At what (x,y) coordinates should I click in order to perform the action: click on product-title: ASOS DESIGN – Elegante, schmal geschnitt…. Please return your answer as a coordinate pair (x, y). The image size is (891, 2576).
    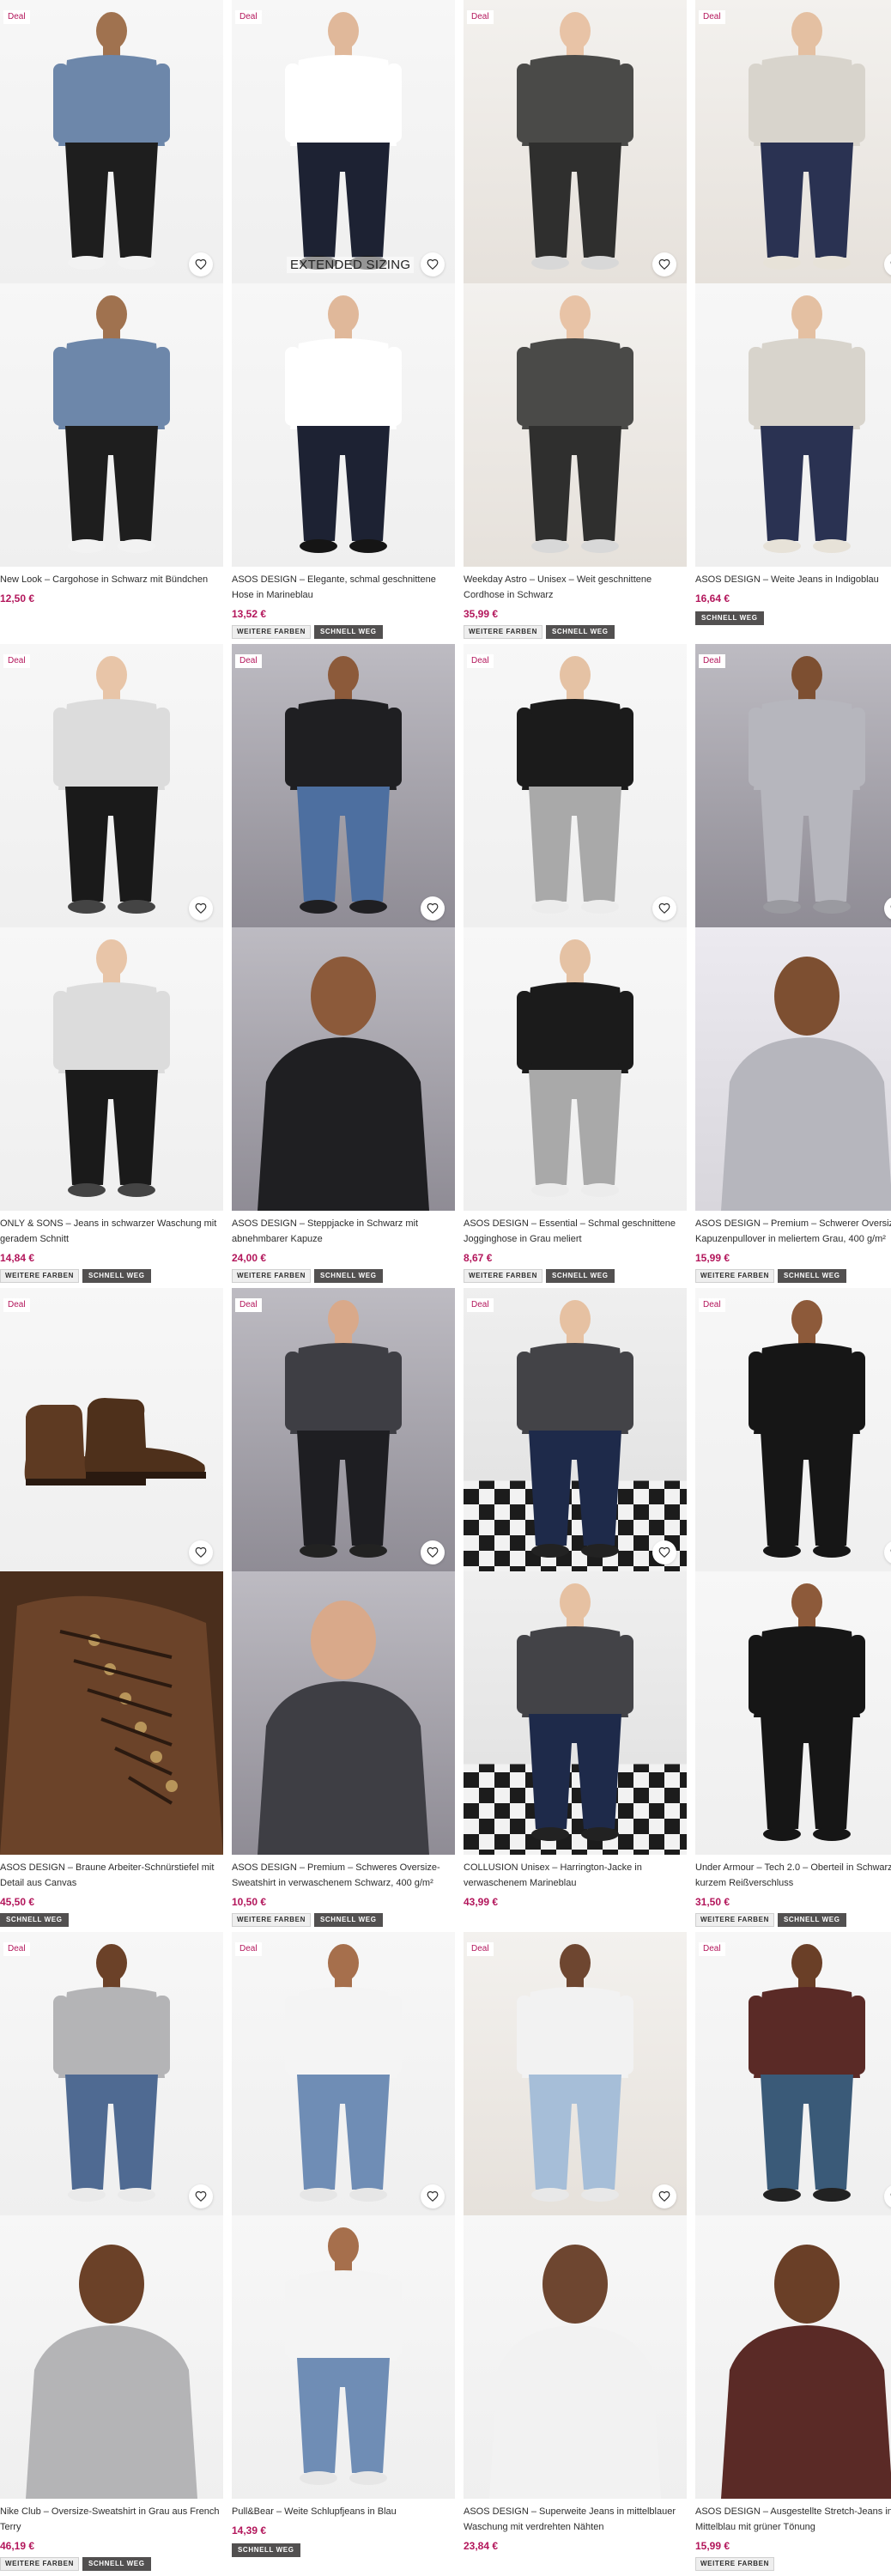
    Looking at the image, I should click on (342, 587).